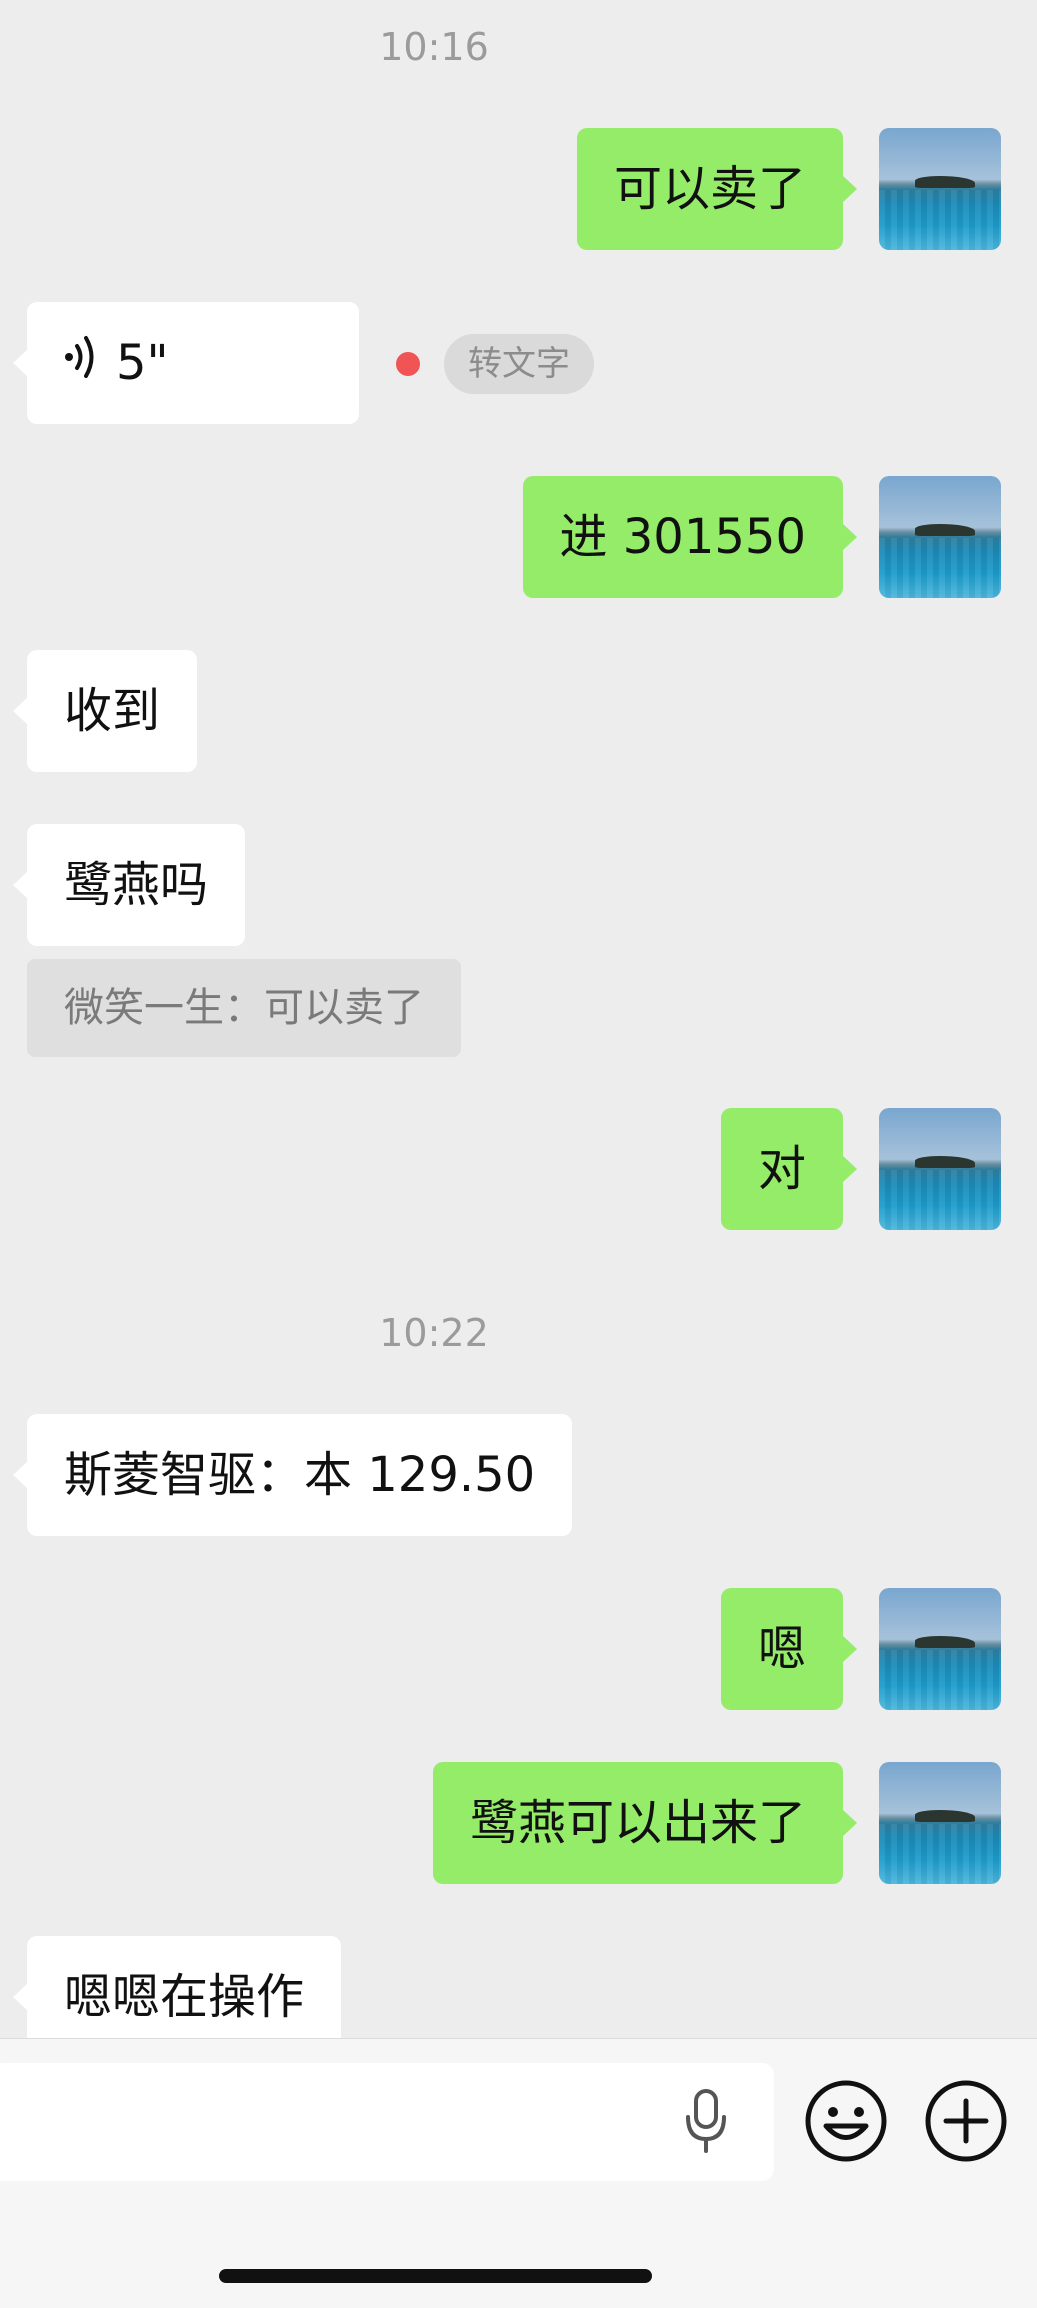 The image size is (1037, 2308). Describe the element at coordinates (717, 189) in the screenshot. I see `message-bubble-sent: 可以卖了` at that location.